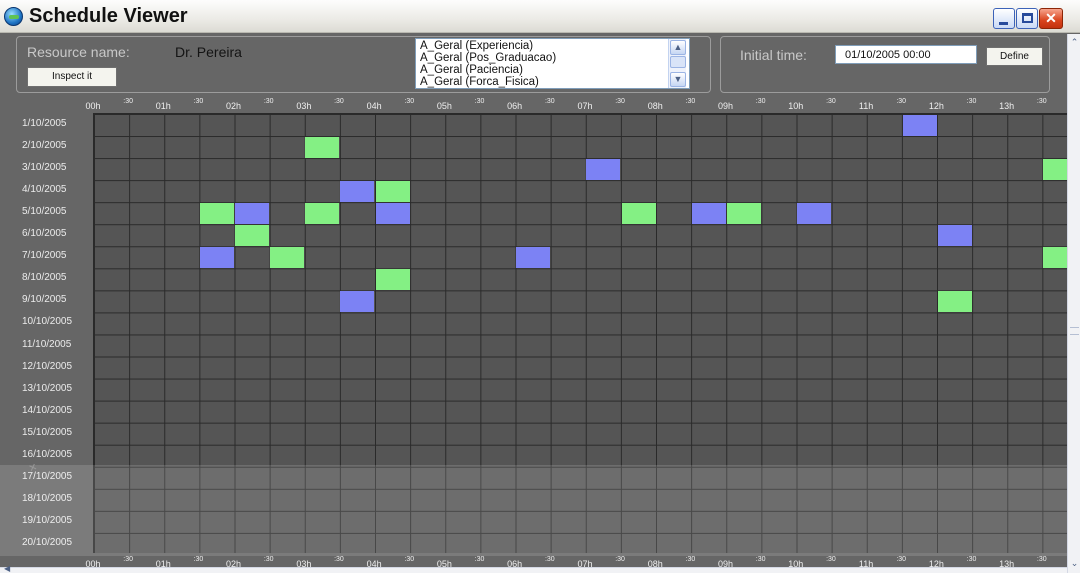 The image size is (1080, 573). What do you see at coordinates (678, 79) in the screenshot?
I see `scroll-down-button: ▼` at bounding box center [678, 79].